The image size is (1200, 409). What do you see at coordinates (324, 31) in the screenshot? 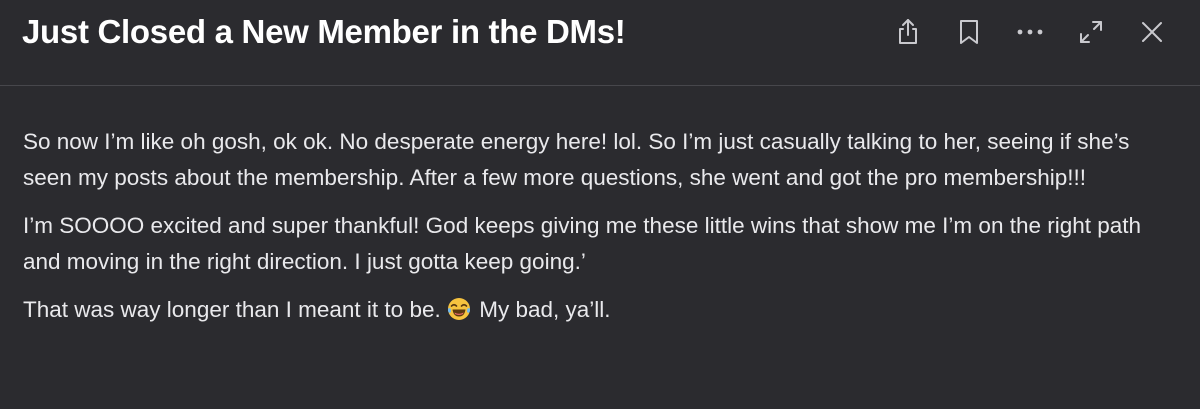
I see `post-title: Just Closed a New Member in the DMs!` at bounding box center [324, 31].